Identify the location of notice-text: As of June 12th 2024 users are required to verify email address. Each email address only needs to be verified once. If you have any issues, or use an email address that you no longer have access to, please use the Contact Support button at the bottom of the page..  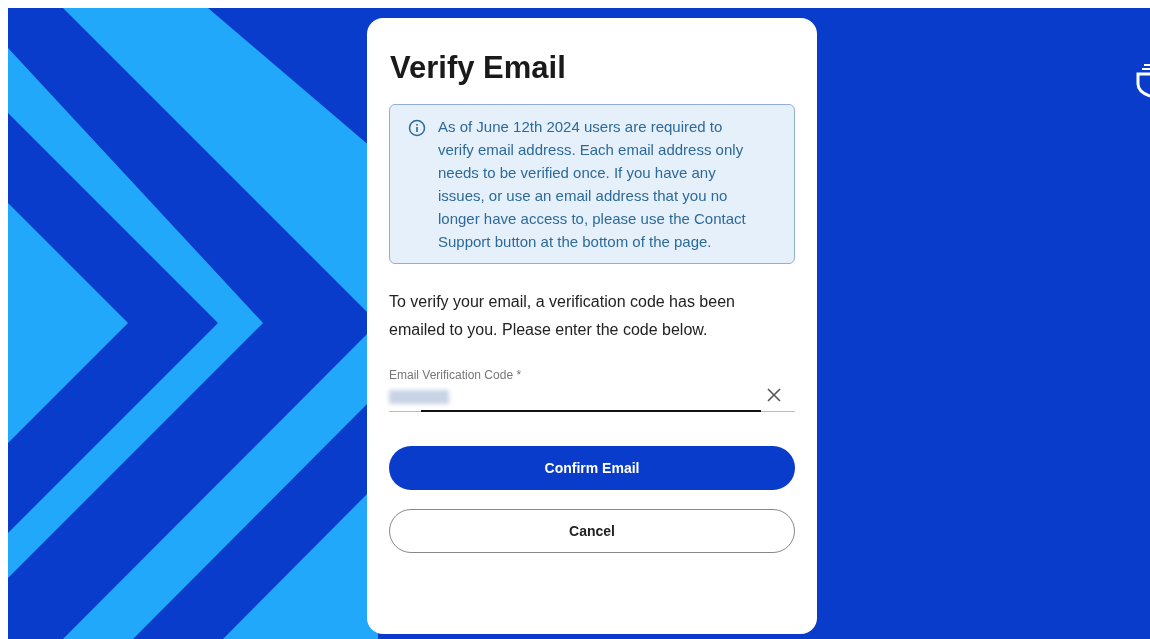
(592, 184).